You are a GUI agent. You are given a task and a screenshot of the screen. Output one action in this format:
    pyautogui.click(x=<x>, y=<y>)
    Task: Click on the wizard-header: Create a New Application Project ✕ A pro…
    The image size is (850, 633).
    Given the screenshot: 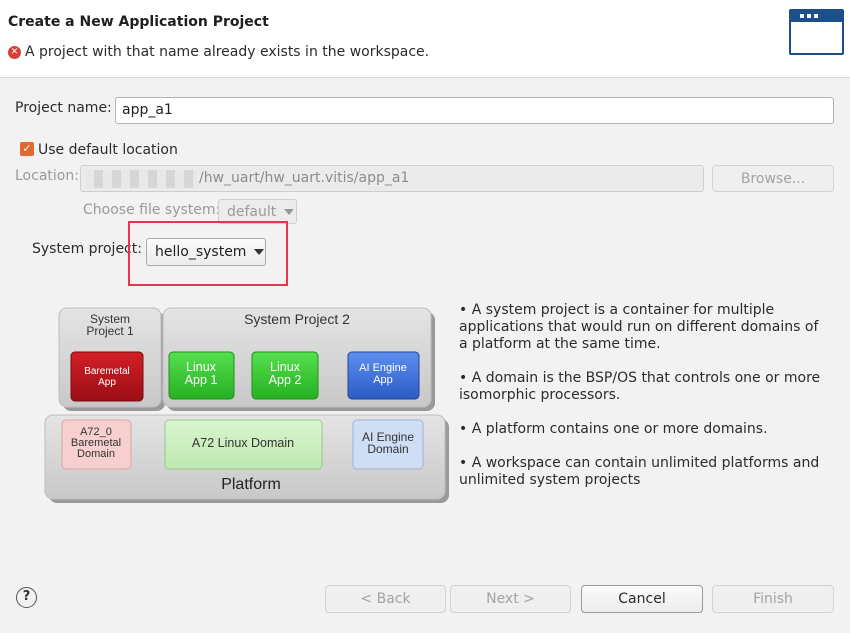 What is the action you would take?
    pyautogui.click(x=425, y=39)
    